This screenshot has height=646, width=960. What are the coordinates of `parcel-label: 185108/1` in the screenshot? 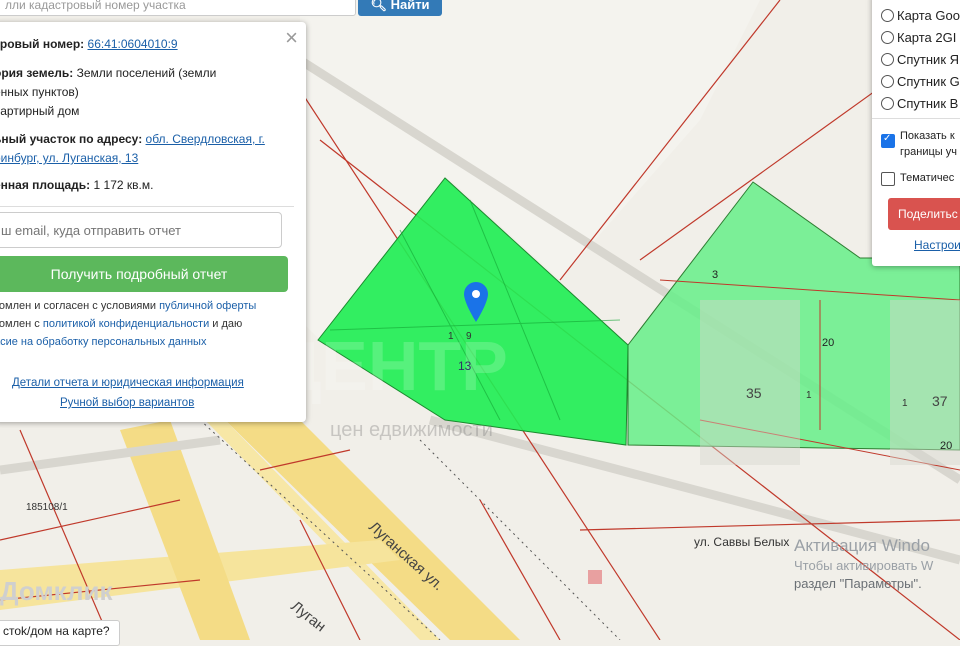 It's located at (47, 507).